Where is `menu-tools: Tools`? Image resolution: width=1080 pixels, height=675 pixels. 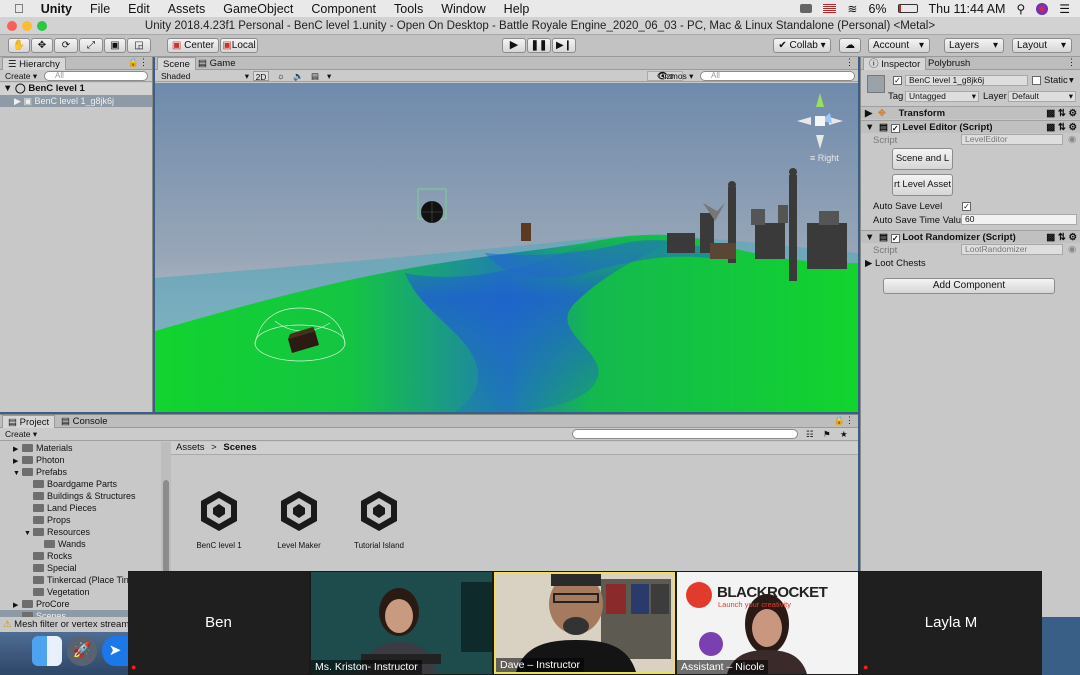 menu-tools: Tools is located at coordinates (408, 9).